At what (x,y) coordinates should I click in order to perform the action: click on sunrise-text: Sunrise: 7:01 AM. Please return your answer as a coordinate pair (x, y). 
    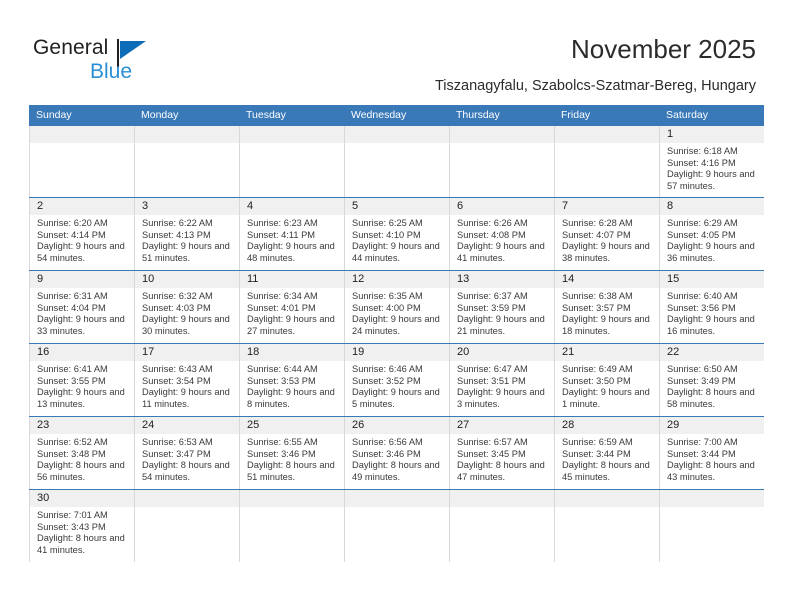
    Looking at the image, I should click on (72, 515).